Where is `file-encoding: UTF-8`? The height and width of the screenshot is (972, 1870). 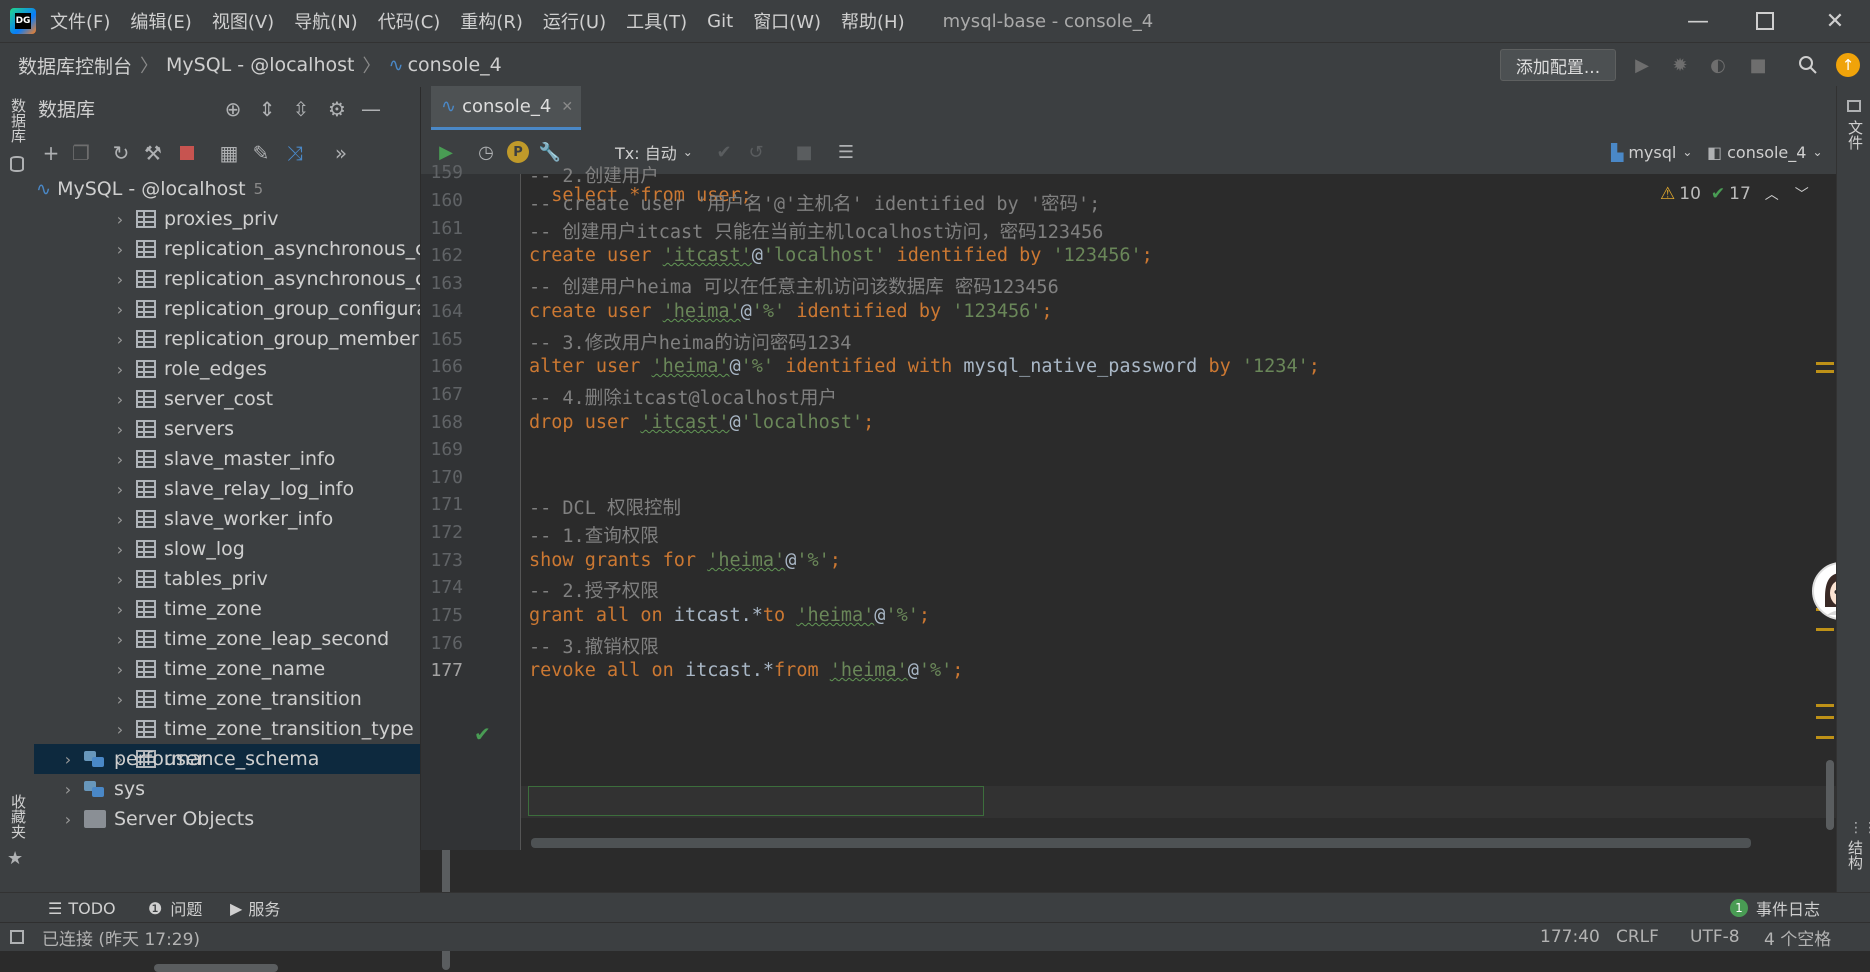 file-encoding: UTF-8 is located at coordinates (1715, 937).